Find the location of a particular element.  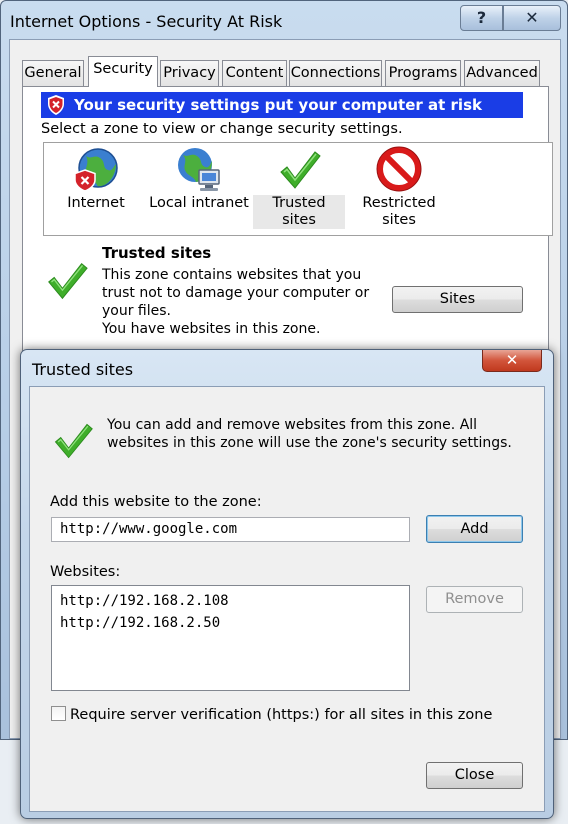

list-item: http://192.168.2.108 is located at coordinates (234, 601).